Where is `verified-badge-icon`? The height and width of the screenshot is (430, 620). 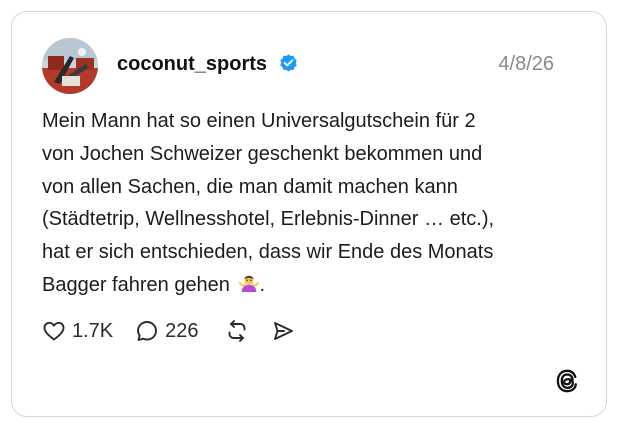 verified-badge-icon is located at coordinates (288, 63).